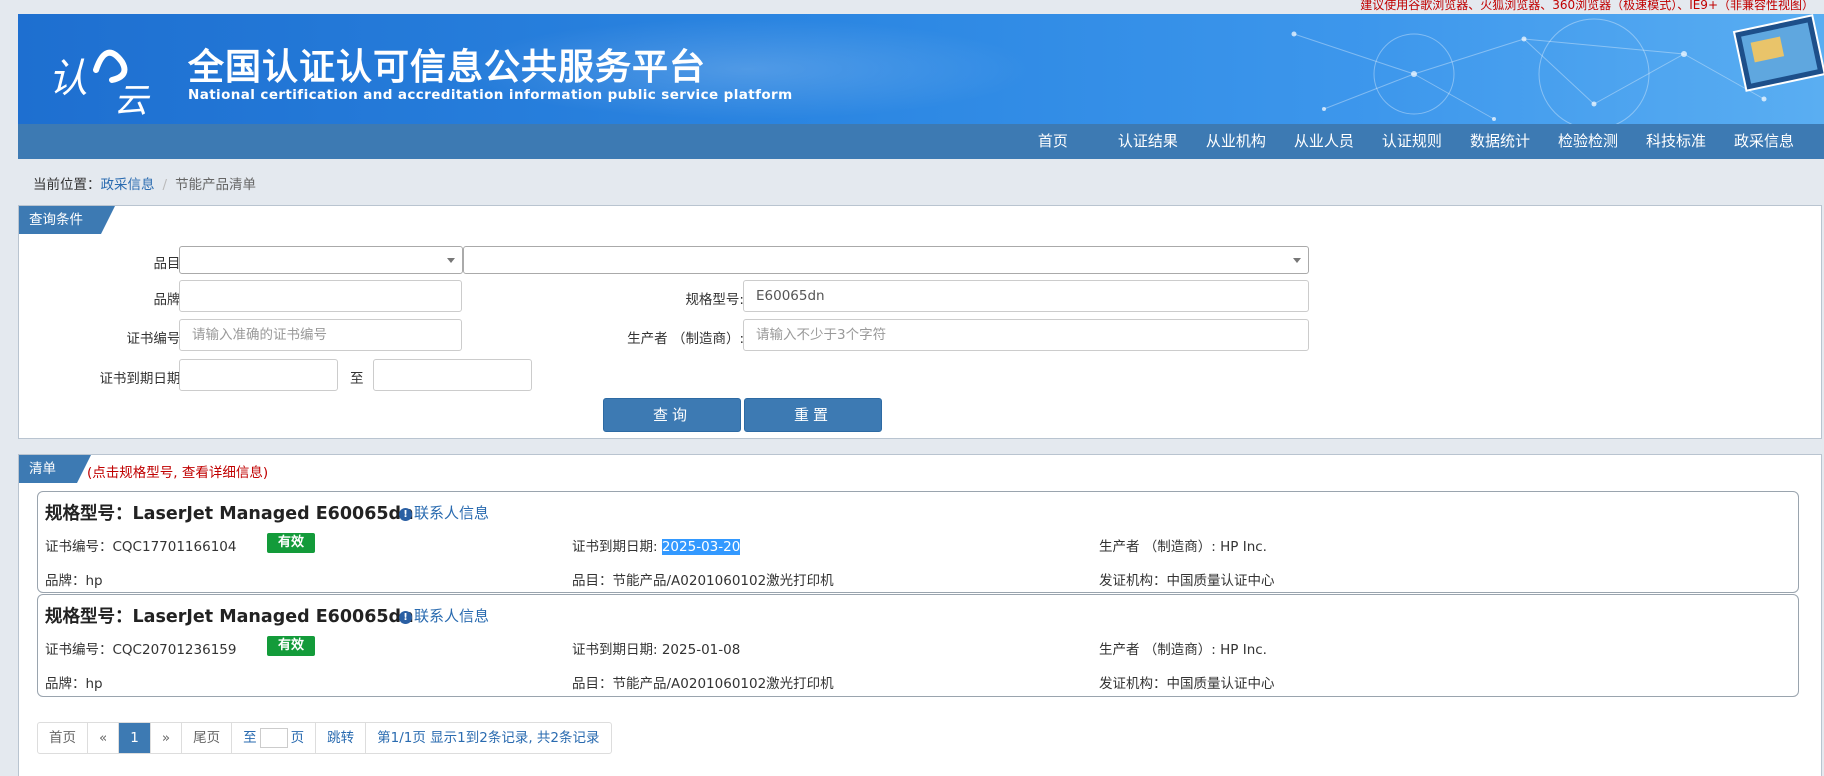 The height and width of the screenshot is (776, 1824). Describe the element at coordinates (341, 738) in the screenshot. I see `page-jump-button: 跳转` at that location.